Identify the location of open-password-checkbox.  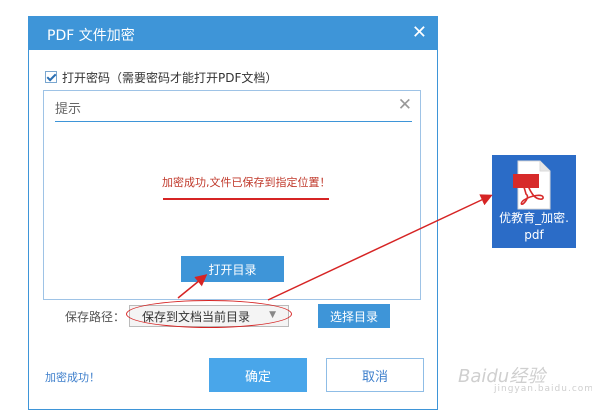
(51, 77).